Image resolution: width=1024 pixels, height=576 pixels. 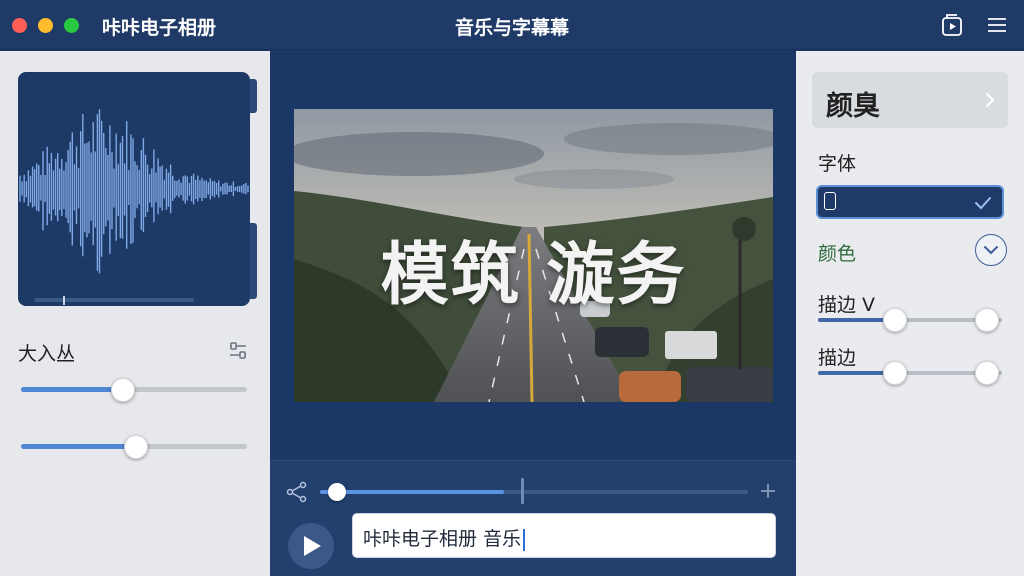 I want to click on text-caret, so click(x=524, y=539).